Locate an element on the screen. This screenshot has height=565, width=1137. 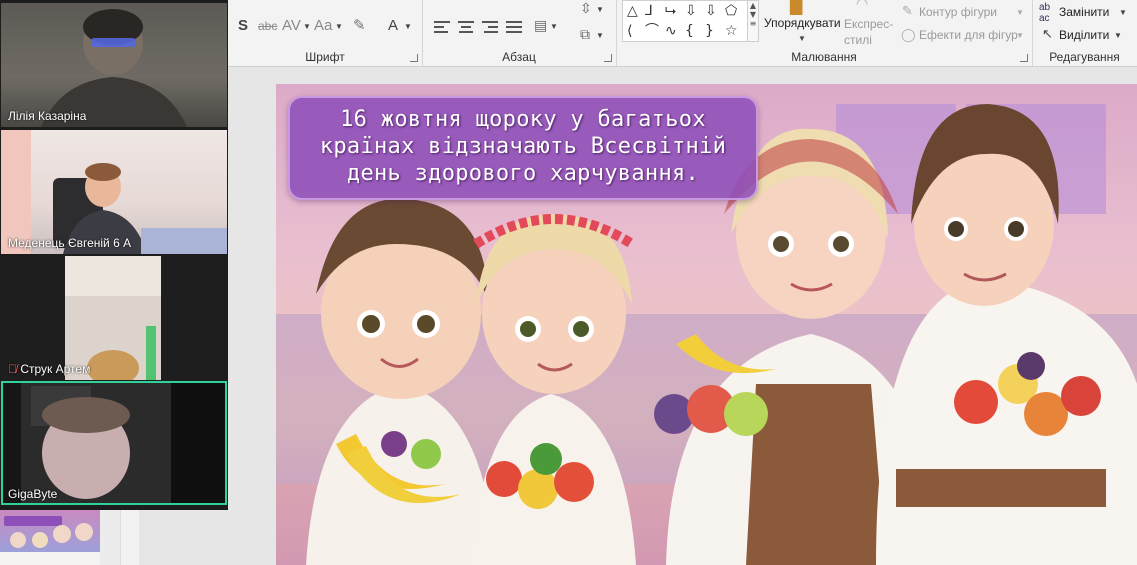
elbow-connector-shape-icon: ⅃ is located at coordinates (649, 11).